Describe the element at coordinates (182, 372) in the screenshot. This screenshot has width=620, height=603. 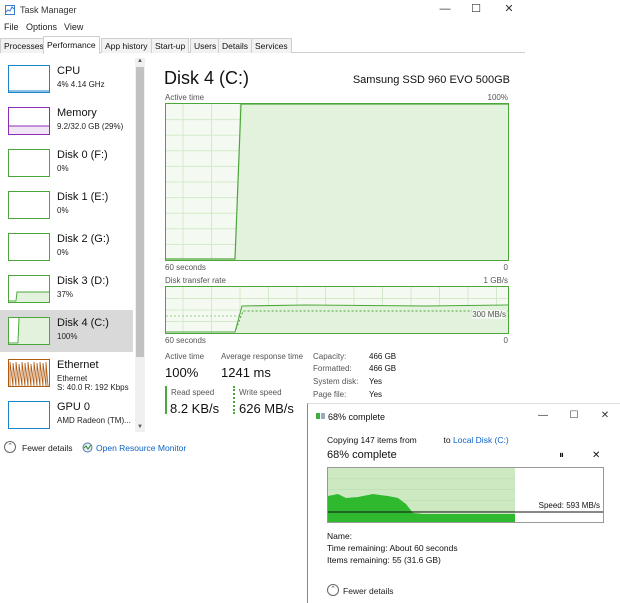
I see `active-time-stat-value: 100%` at that location.